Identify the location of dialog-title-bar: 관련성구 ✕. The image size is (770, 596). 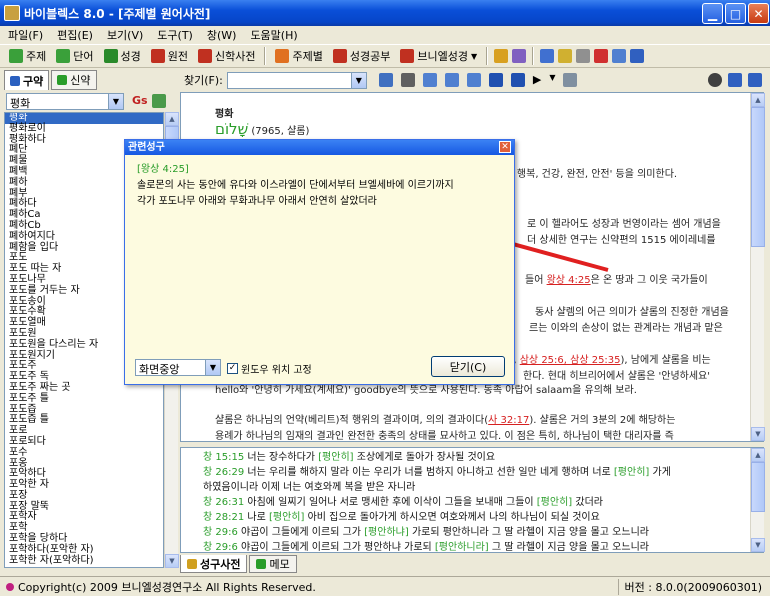
(319, 147).